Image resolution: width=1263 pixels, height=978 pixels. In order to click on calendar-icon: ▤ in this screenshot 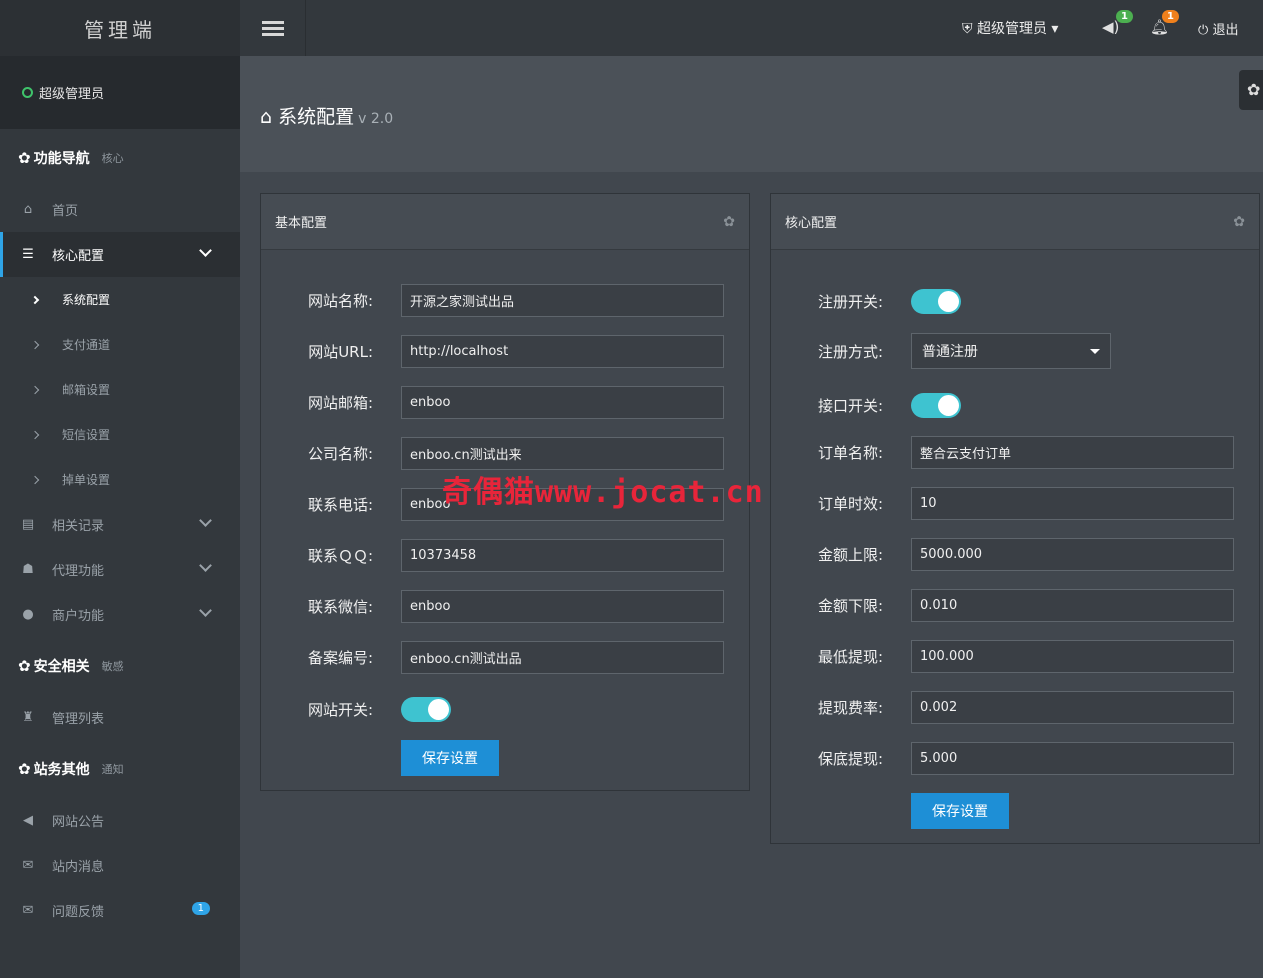, I will do `click(28, 524)`.